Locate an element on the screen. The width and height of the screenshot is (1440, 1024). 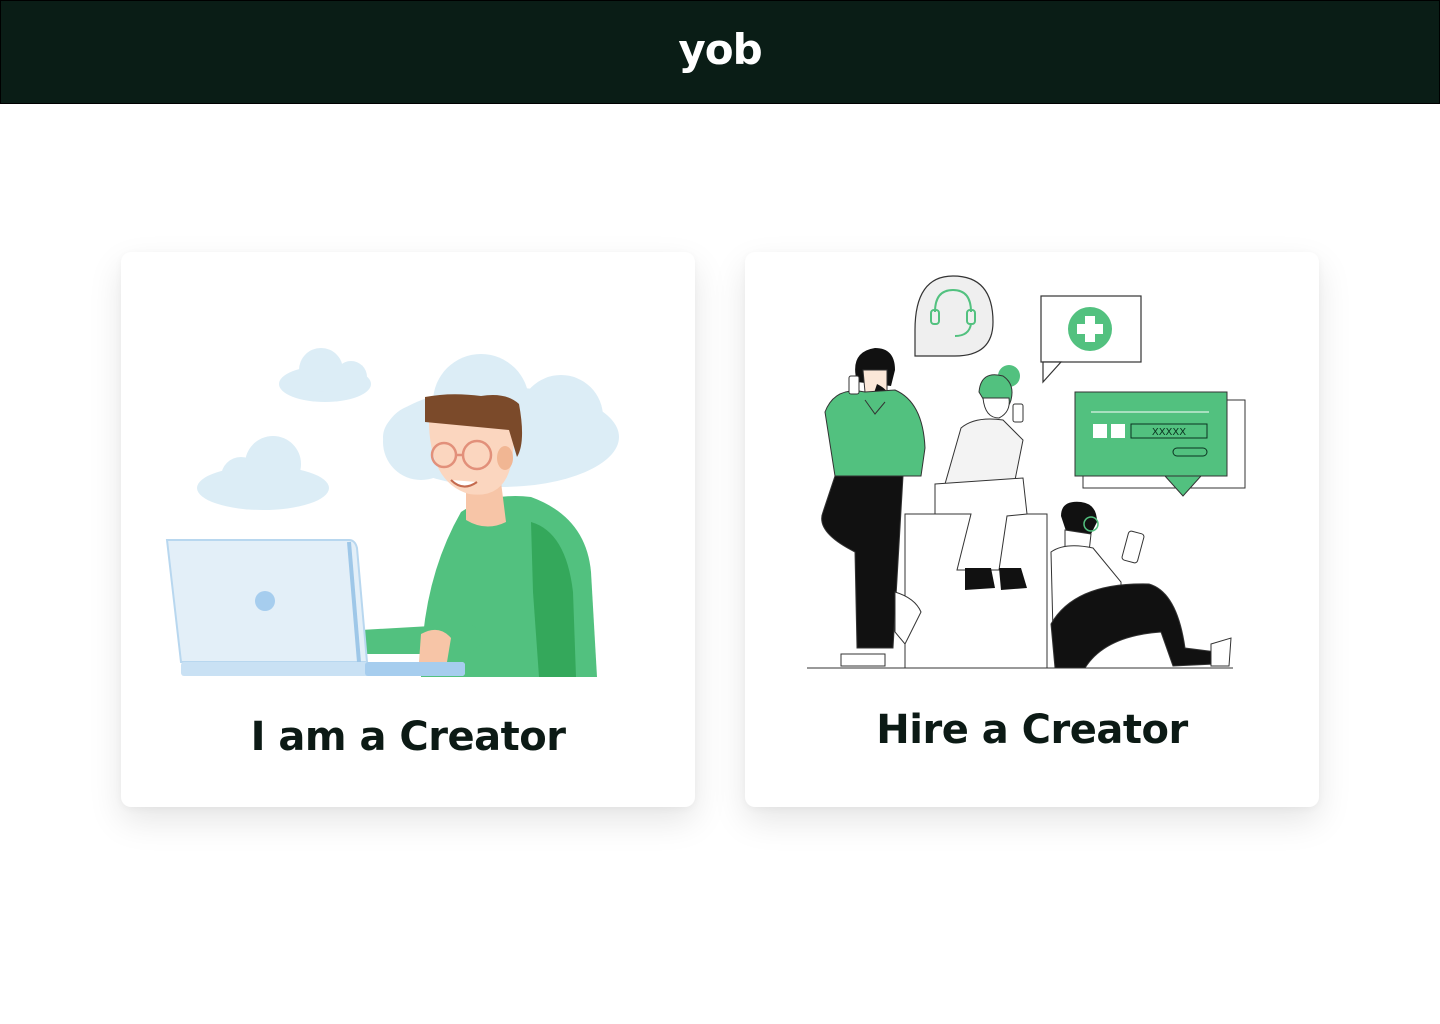
creator-card-label: I am a Creator is located at coordinates (408, 737).